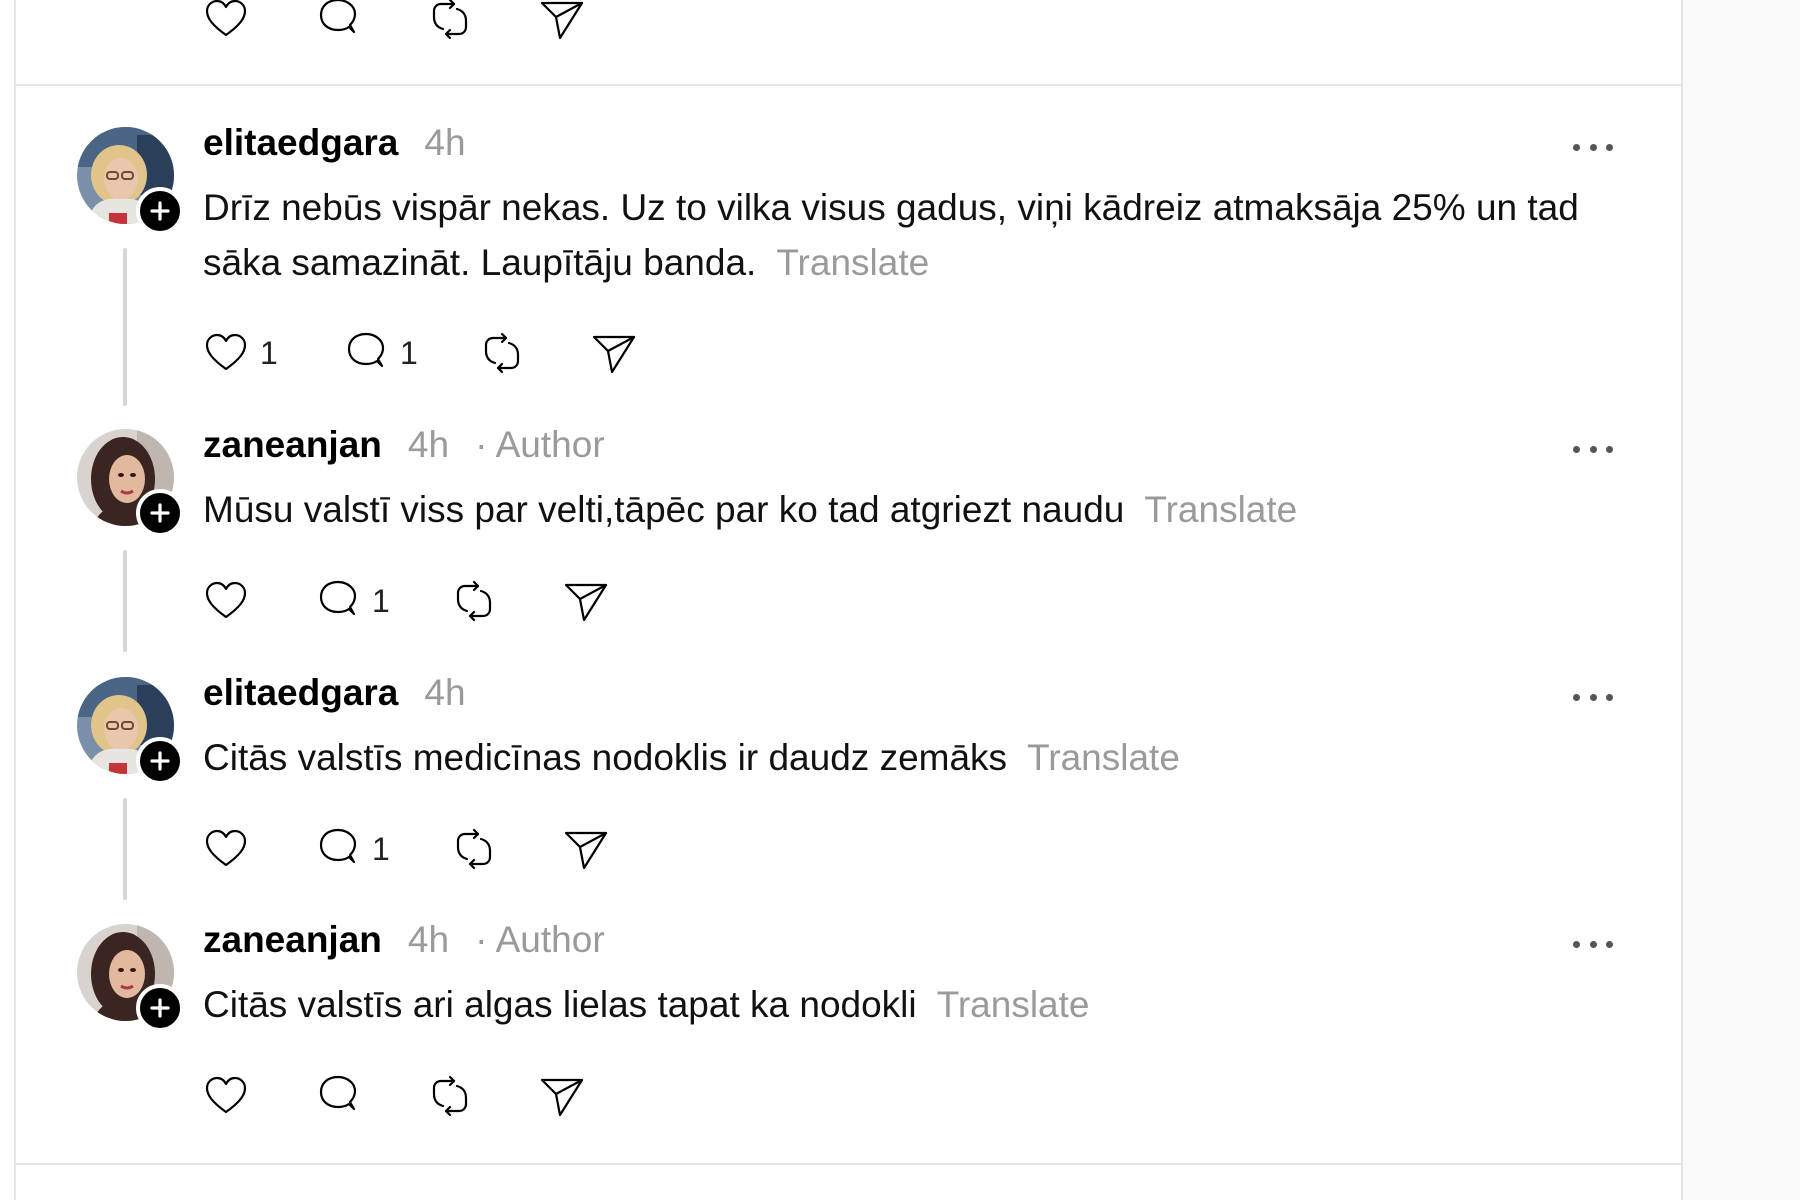 Image resolution: width=1800 pixels, height=1200 pixels. What do you see at coordinates (1741, 600) in the screenshot?
I see `right-gutter` at bounding box center [1741, 600].